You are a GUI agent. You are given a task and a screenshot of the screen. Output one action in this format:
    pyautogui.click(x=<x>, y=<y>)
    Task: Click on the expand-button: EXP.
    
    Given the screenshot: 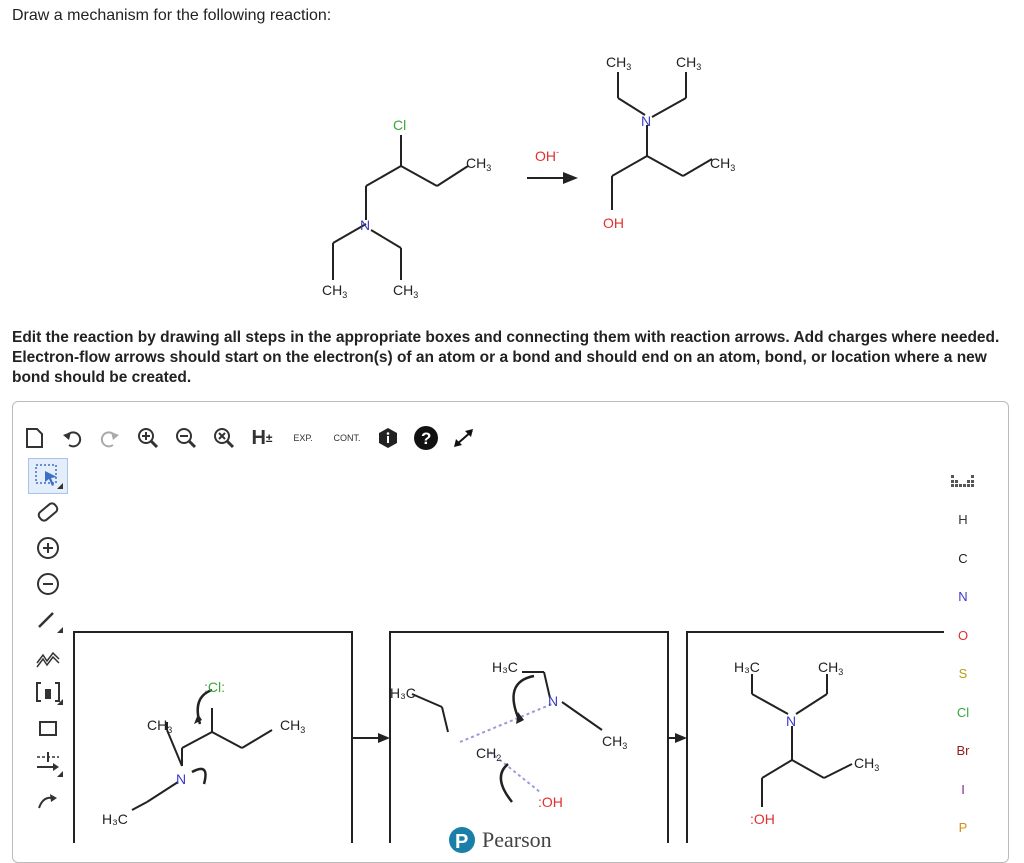 What is the action you would take?
    pyautogui.click(x=303, y=438)
    